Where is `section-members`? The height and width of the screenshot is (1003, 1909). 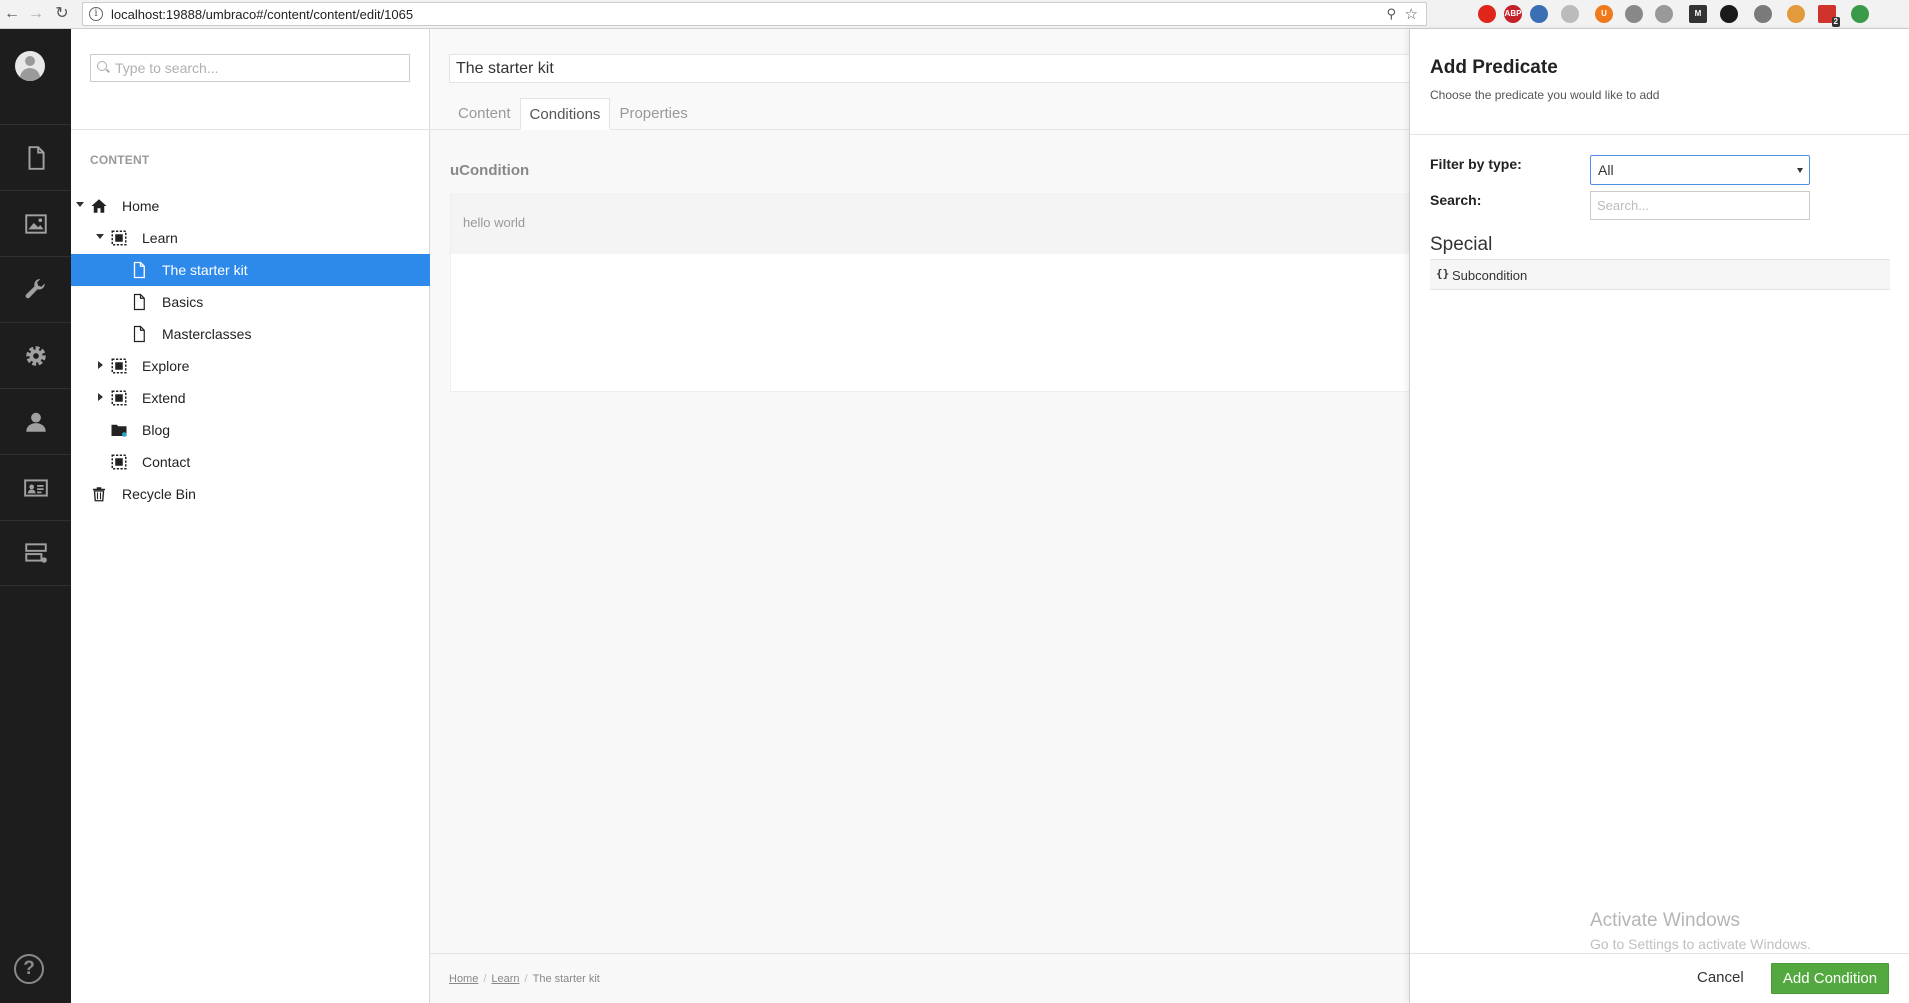
section-members is located at coordinates (35, 487).